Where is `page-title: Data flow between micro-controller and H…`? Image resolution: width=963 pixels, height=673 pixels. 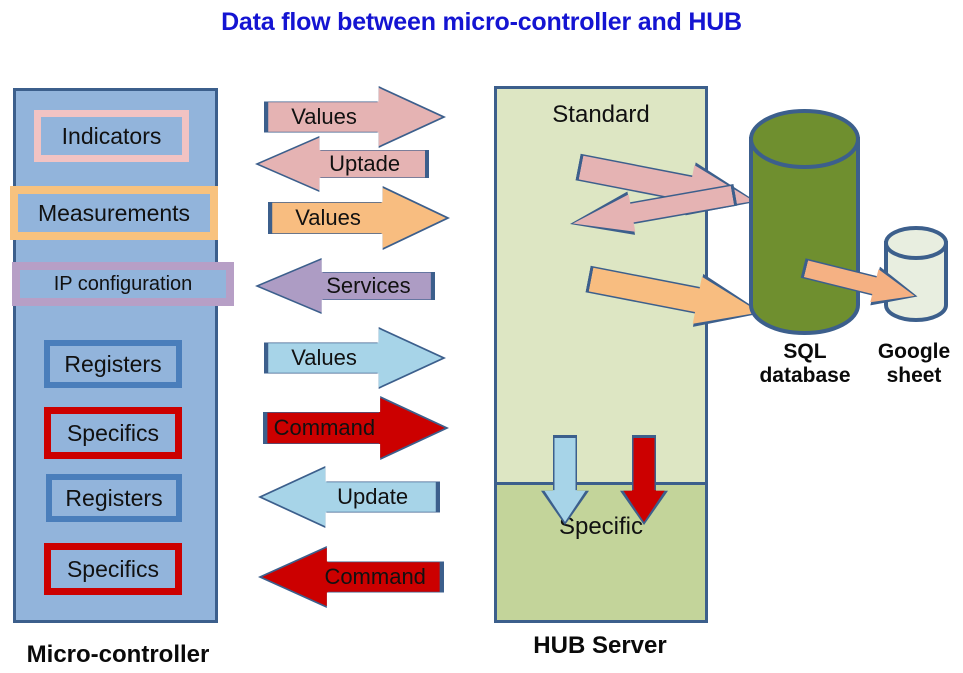 page-title: Data flow between micro-controller and H… is located at coordinates (481, 22).